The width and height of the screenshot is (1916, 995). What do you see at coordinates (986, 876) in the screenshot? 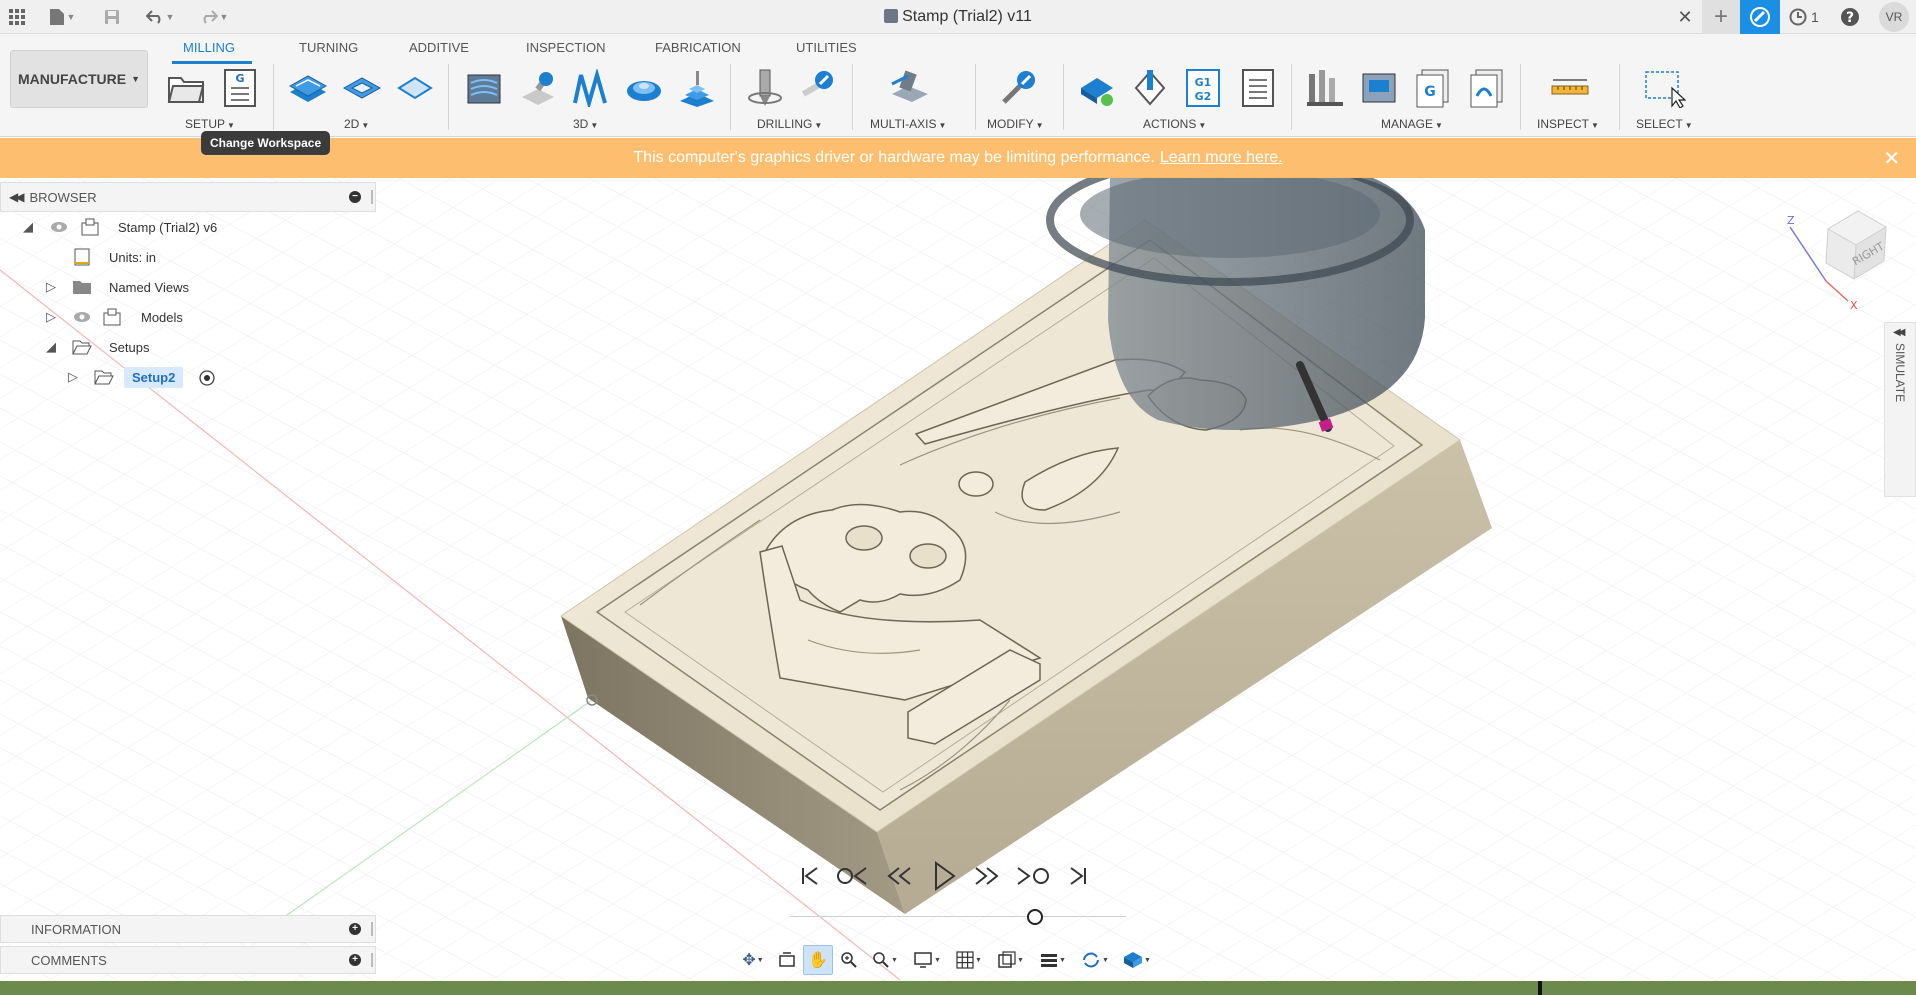
I see `step-forward-icon` at bounding box center [986, 876].